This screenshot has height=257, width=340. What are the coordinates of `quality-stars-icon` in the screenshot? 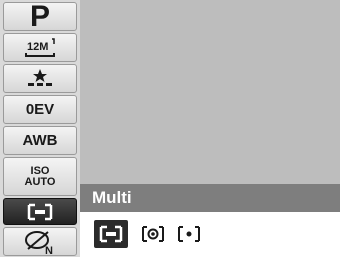 It's located at (40, 77).